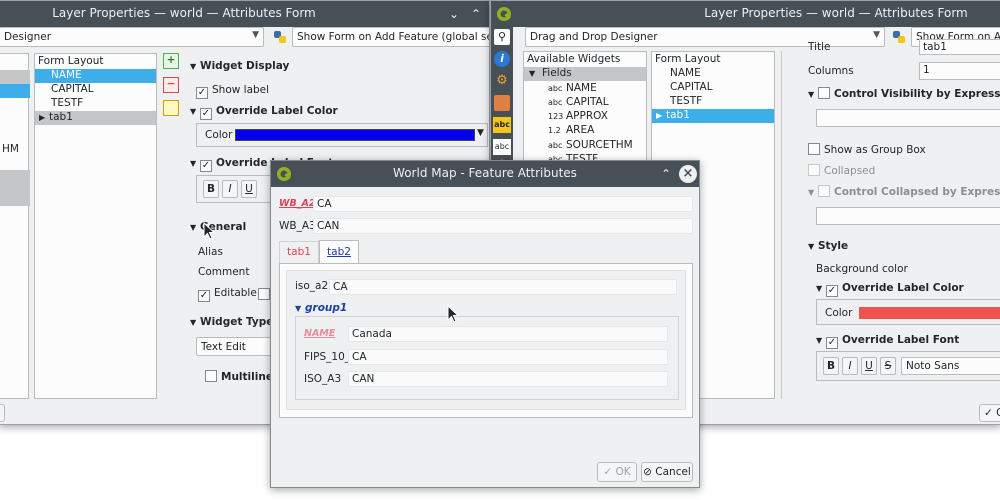 This screenshot has width=1000, height=500. I want to click on close-icon: ×, so click(688, 174).